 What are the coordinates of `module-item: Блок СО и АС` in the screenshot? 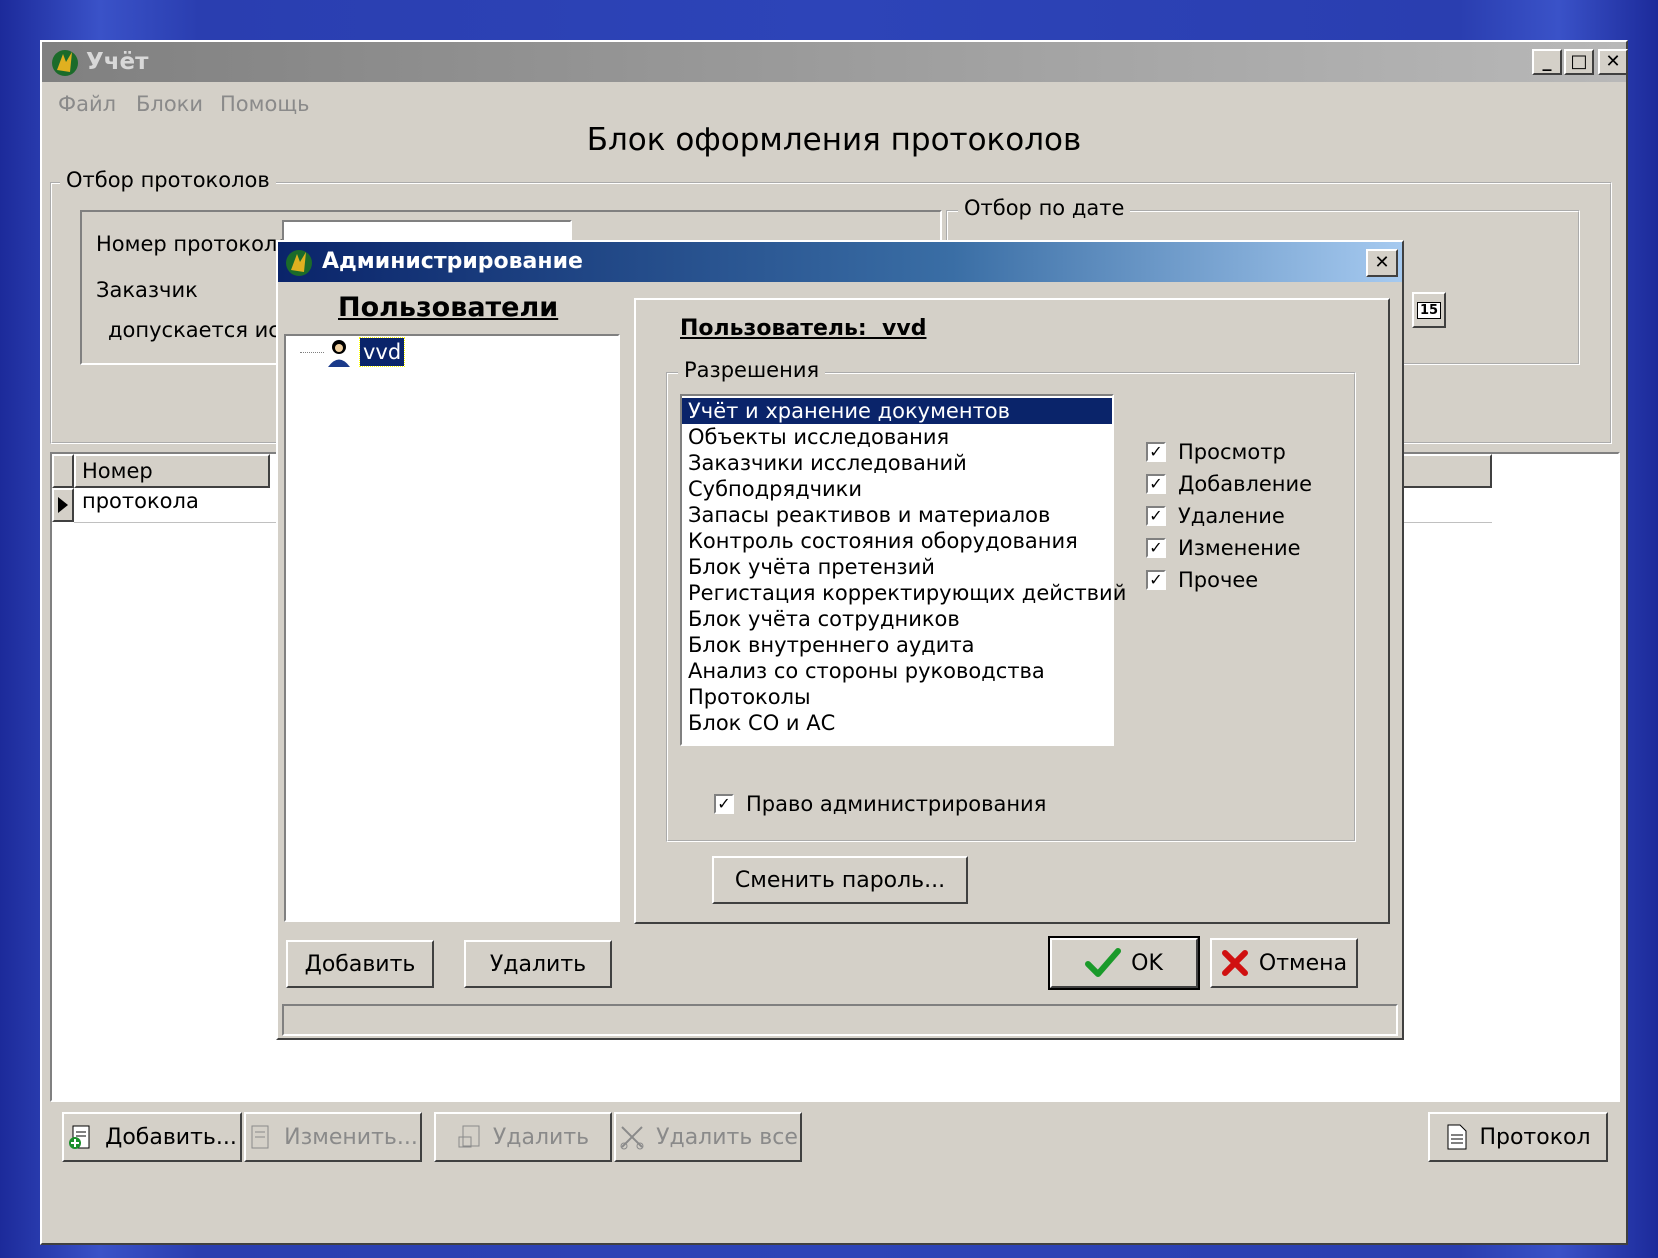 It's located at (897, 723).